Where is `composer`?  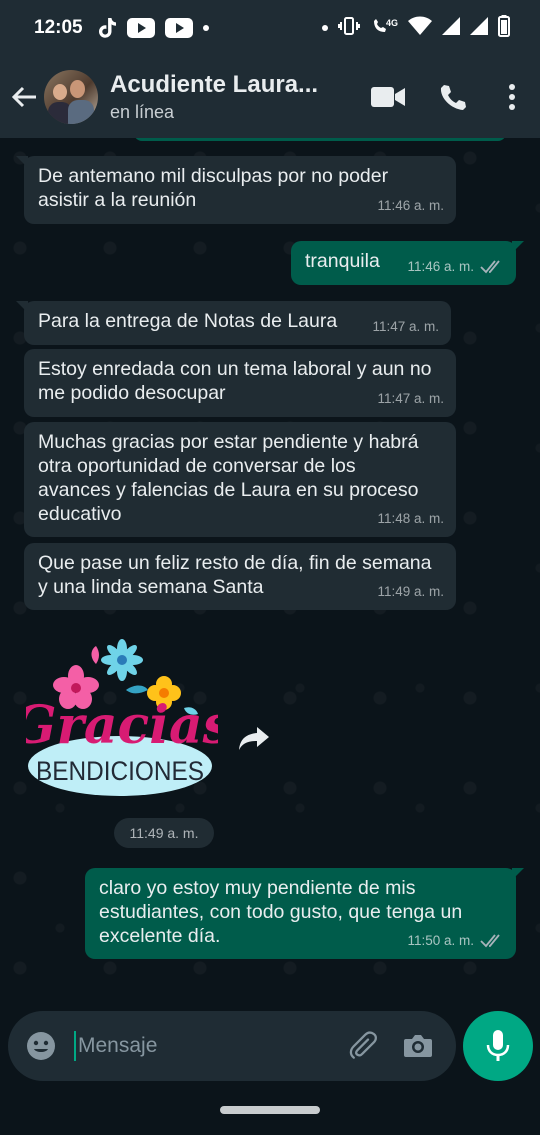
composer is located at coordinates (270, 1050).